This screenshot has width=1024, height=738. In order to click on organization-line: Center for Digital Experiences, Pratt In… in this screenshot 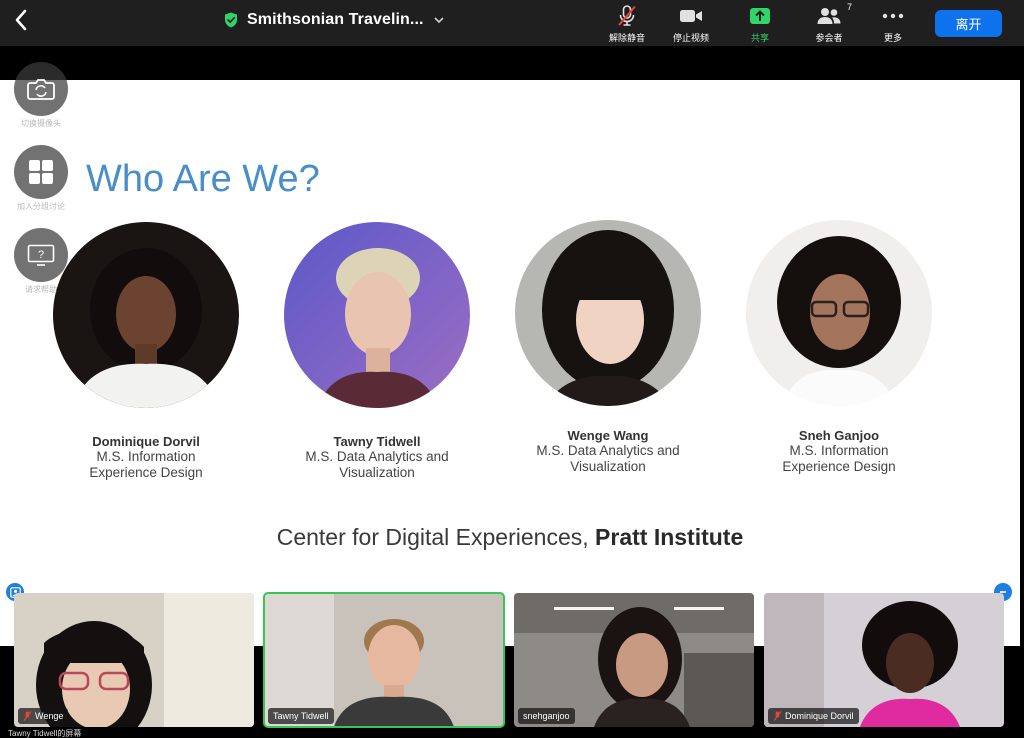, I will do `click(510, 537)`.